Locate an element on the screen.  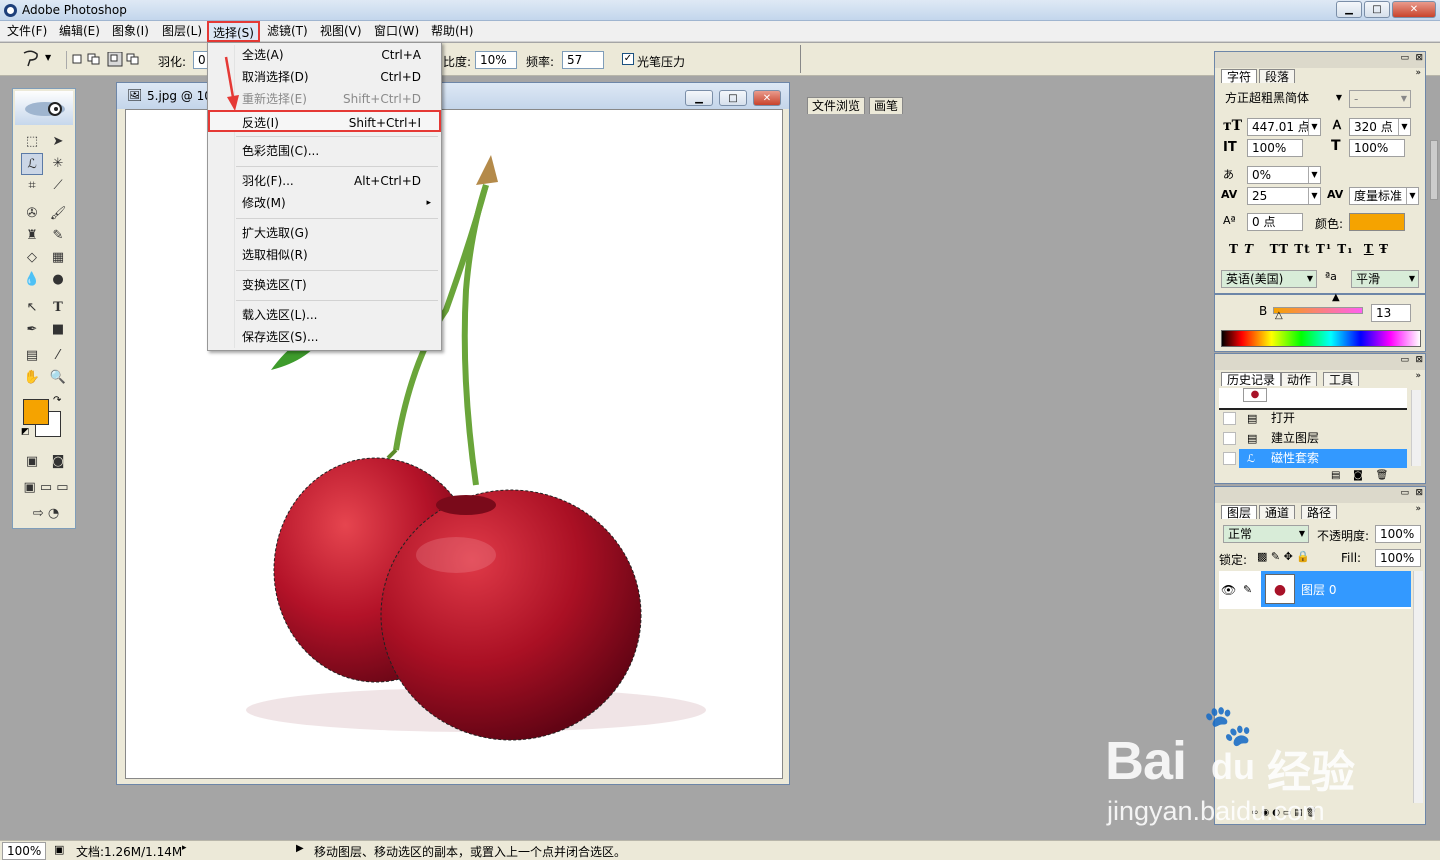
doc-close-button: ✕ is located at coordinates (767, 98).